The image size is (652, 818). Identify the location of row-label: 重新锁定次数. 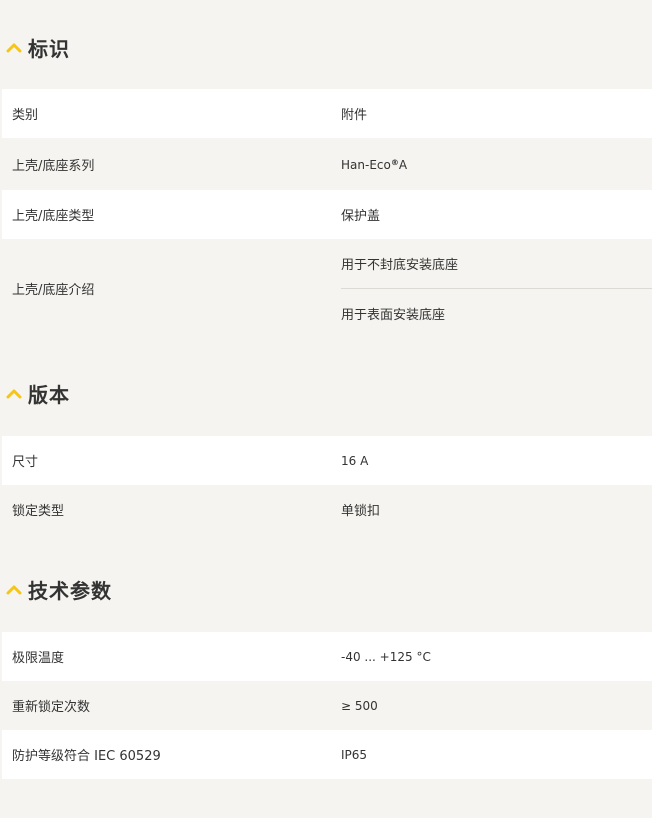
(51, 707).